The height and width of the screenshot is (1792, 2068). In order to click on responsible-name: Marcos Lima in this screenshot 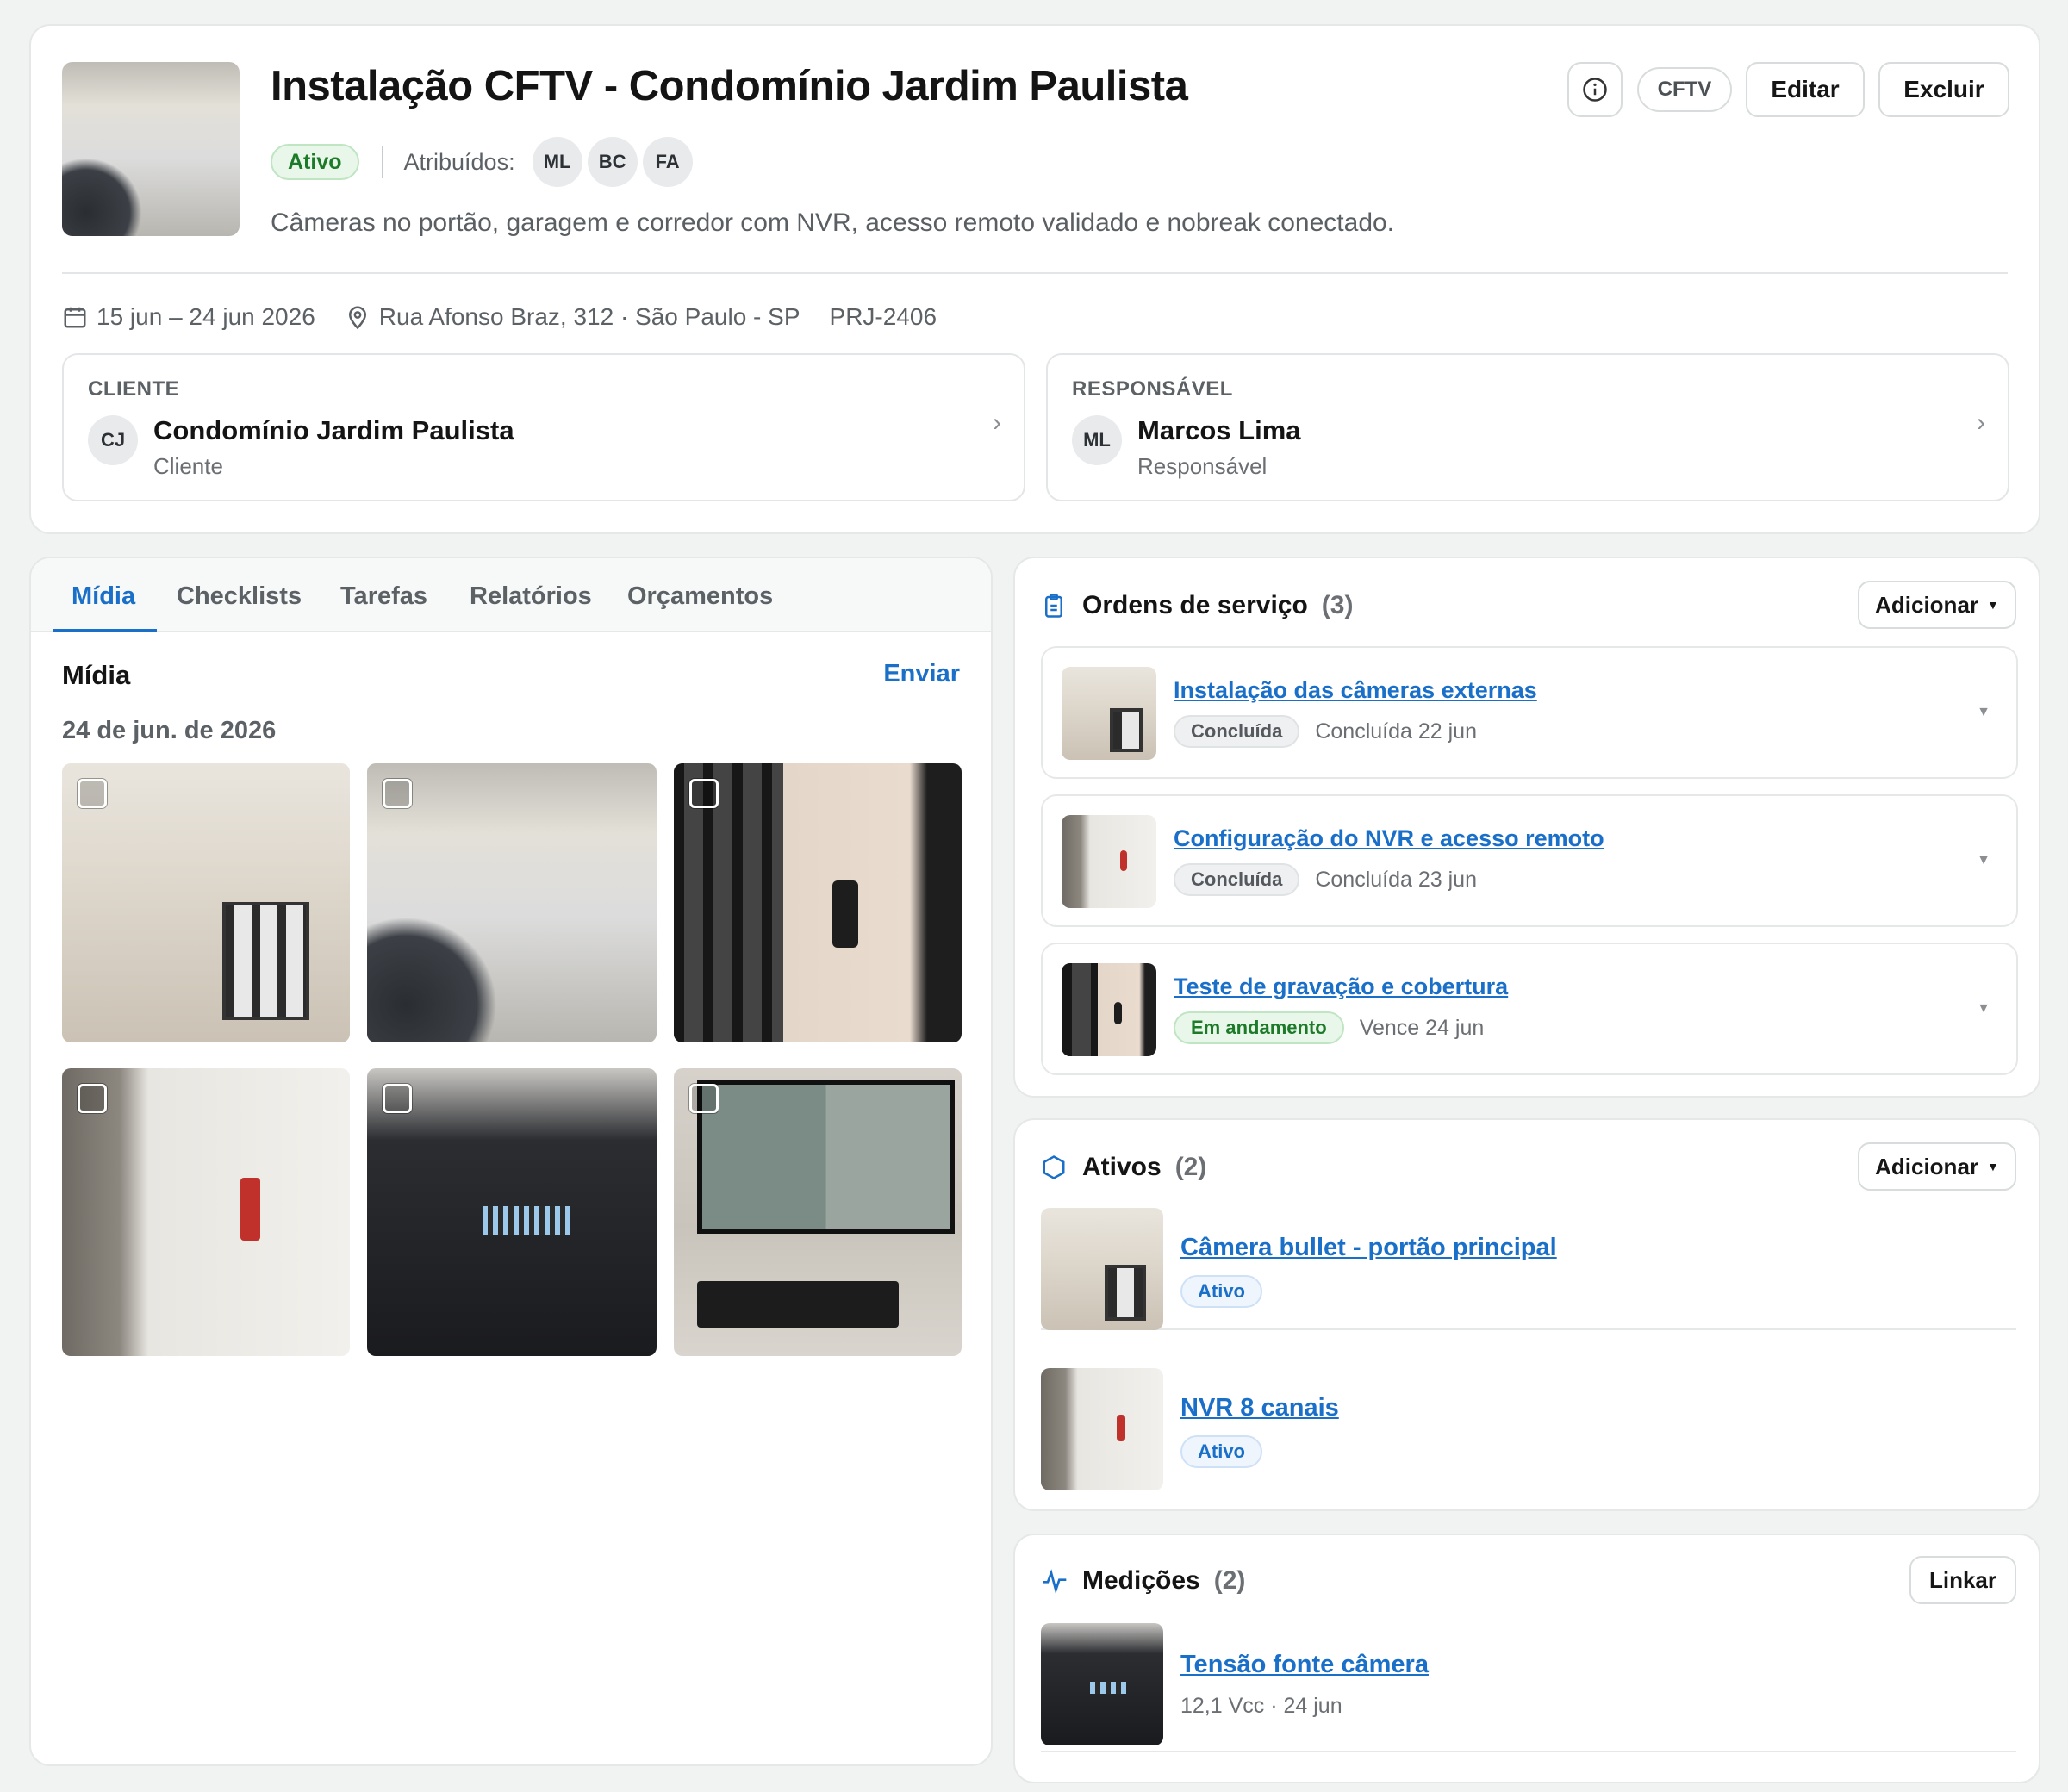, I will do `click(1219, 430)`.